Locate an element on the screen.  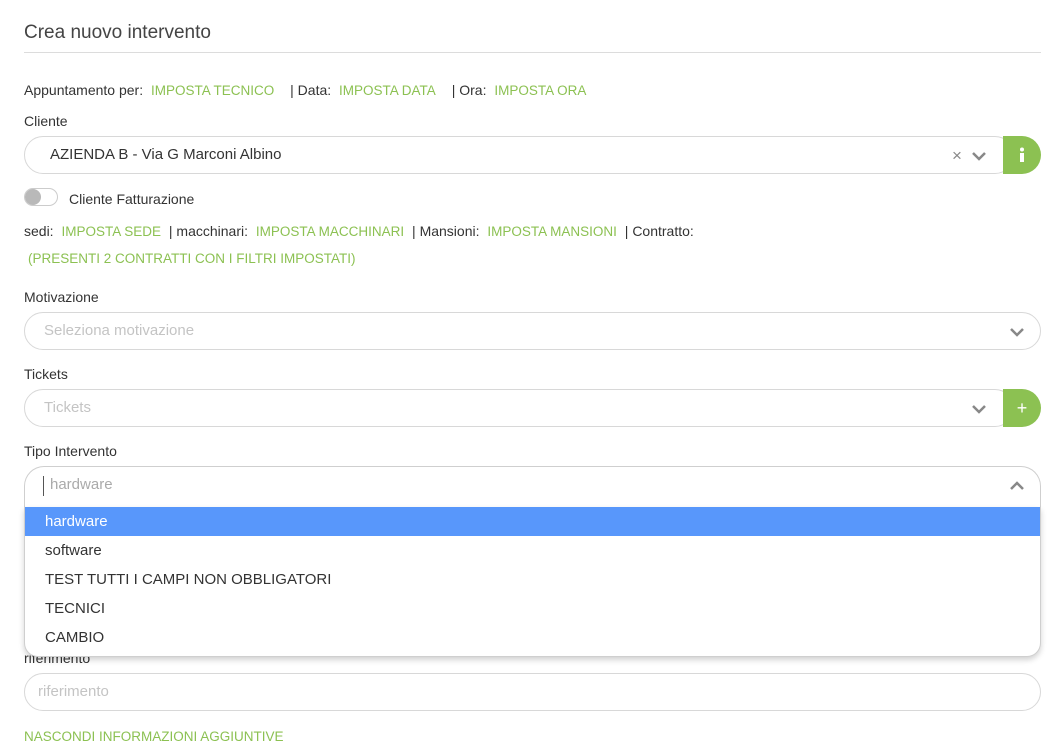
option-software: software is located at coordinates (532, 550).